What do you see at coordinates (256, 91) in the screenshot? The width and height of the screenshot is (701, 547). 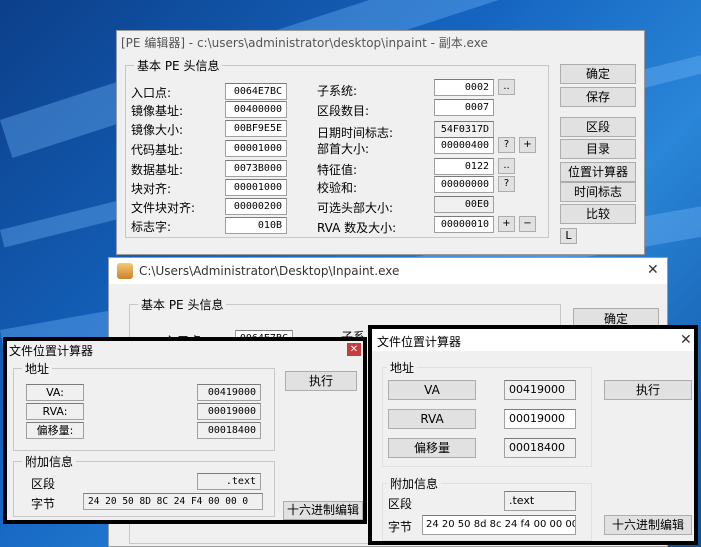 I see `field-value: 0064E7BC` at bounding box center [256, 91].